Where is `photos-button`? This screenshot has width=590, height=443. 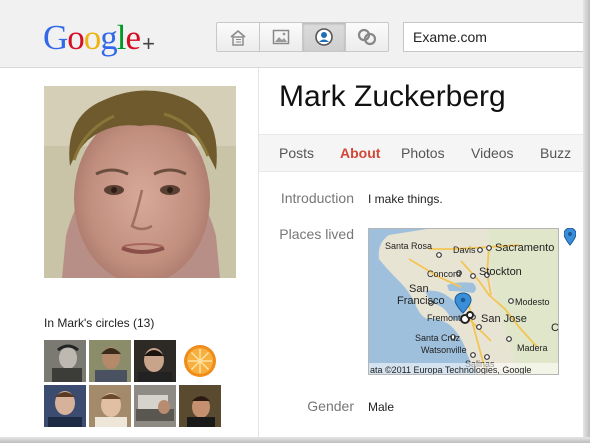 photos-button is located at coordinates (281, 37).